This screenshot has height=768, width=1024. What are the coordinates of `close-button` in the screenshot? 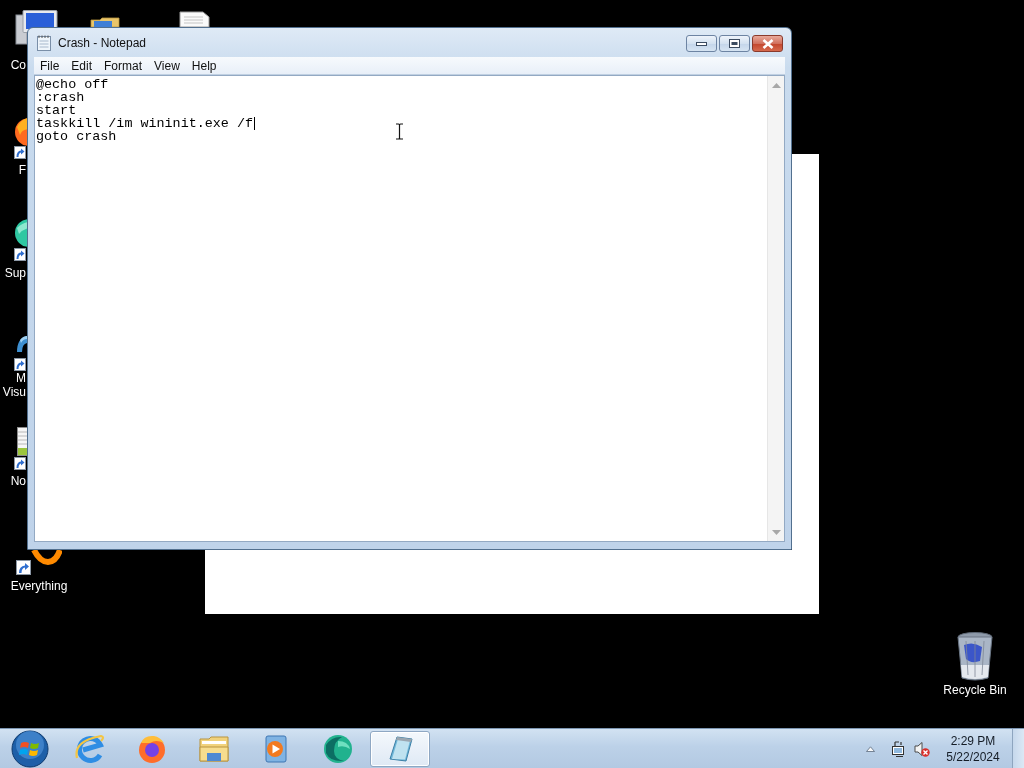 It's located at (767, 43).